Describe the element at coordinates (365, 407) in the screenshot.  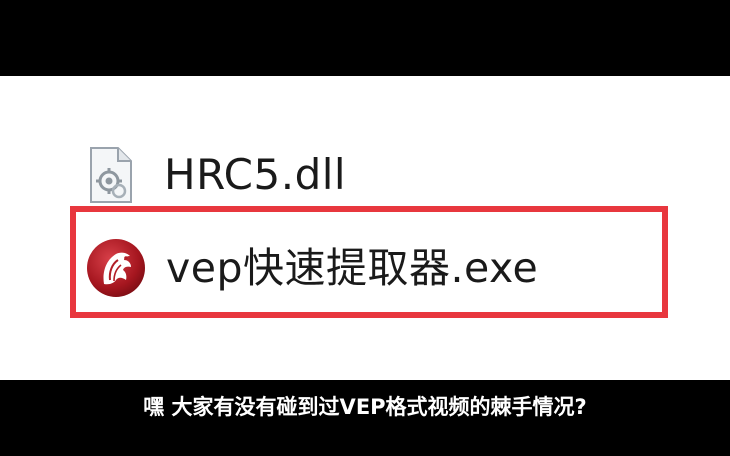
I see `video-subtitle: 嘿 大家有没有碰到过VEP格式视频的棘手情况?` at that location.